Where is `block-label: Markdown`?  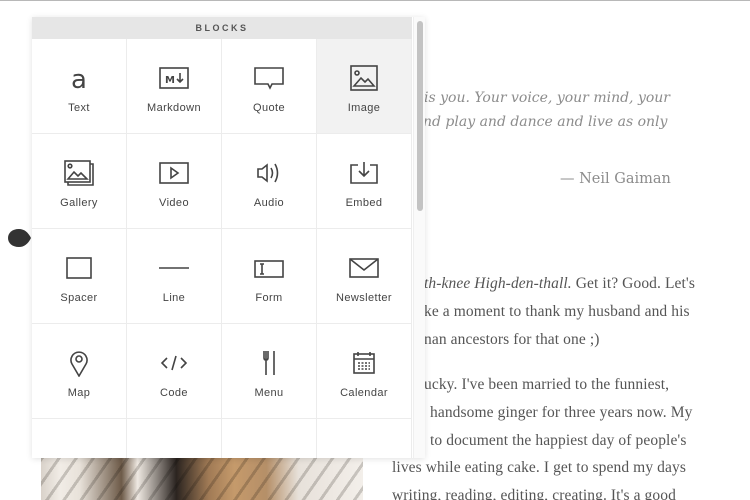
block-label: Markdown is located at coordinates (174, 108).